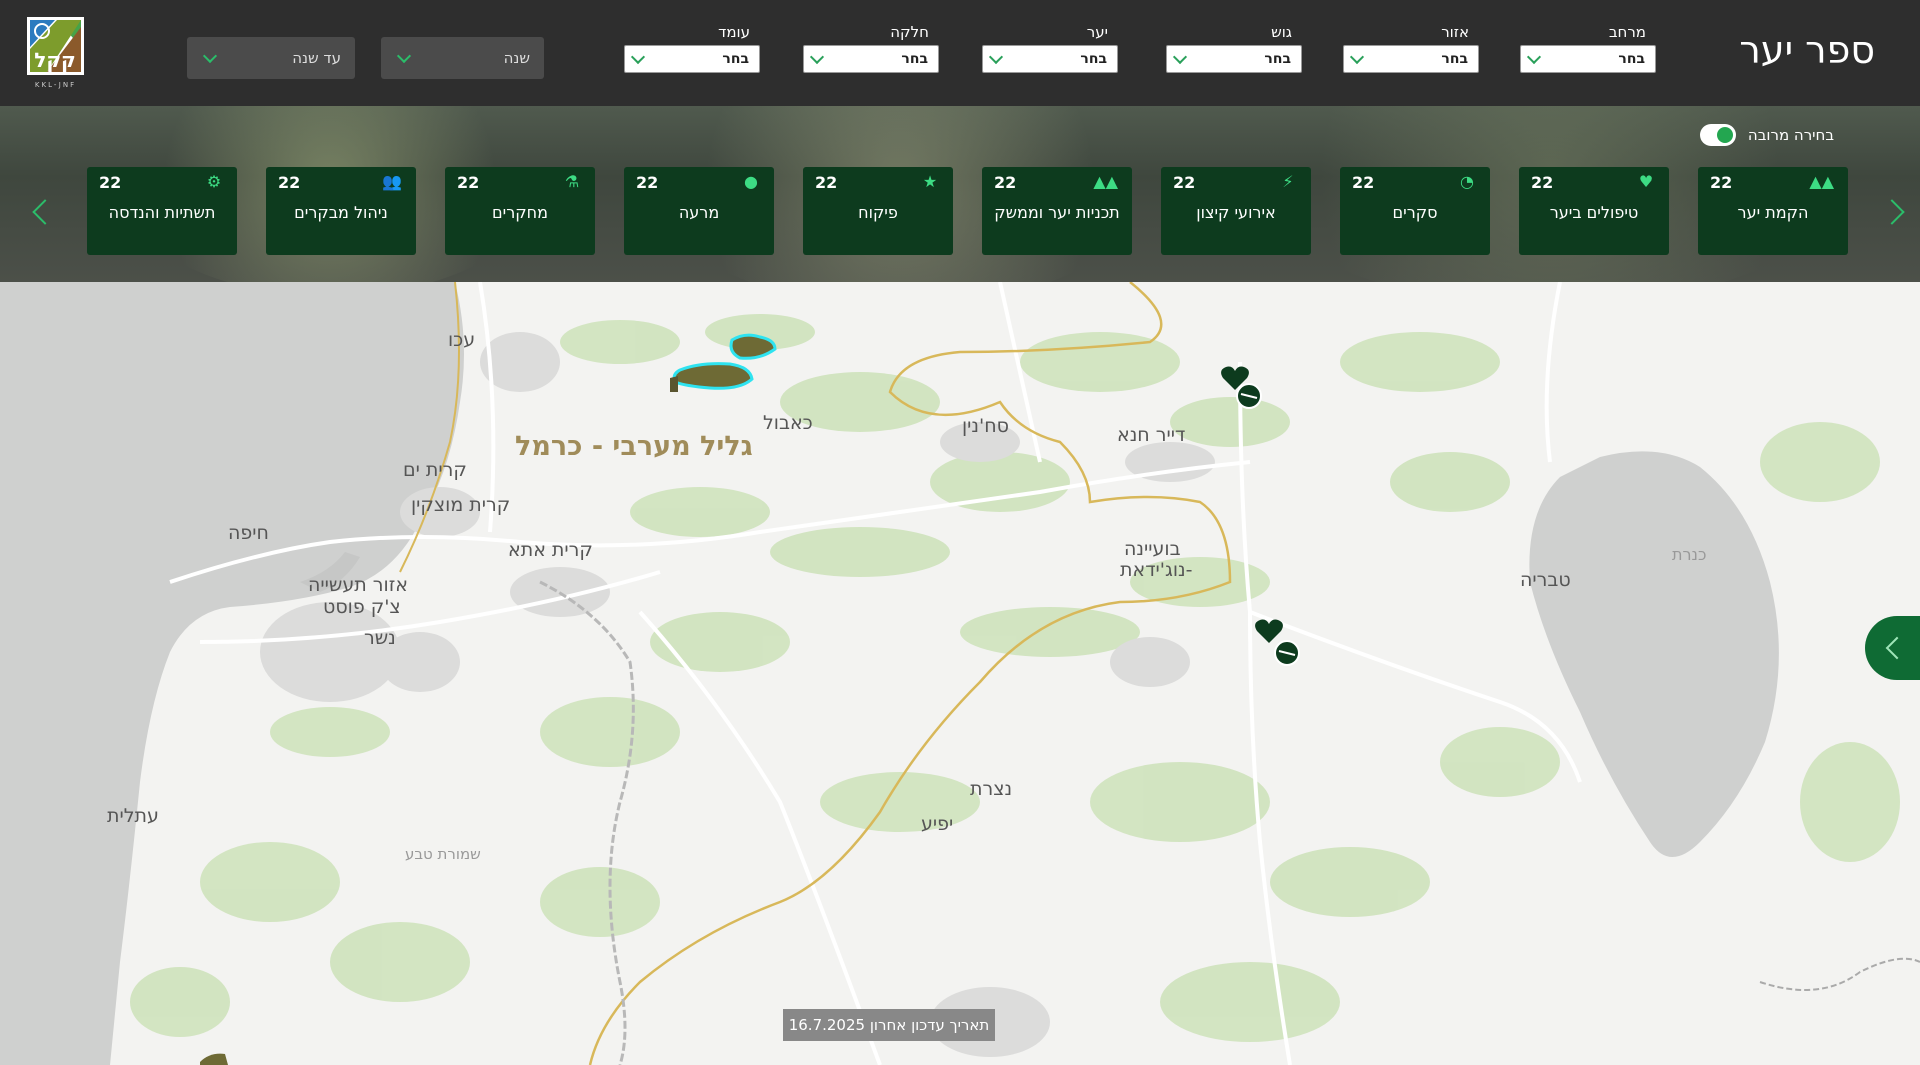  I want to click on multi-select-label: בחירה מרובה, so click(1790, 135).